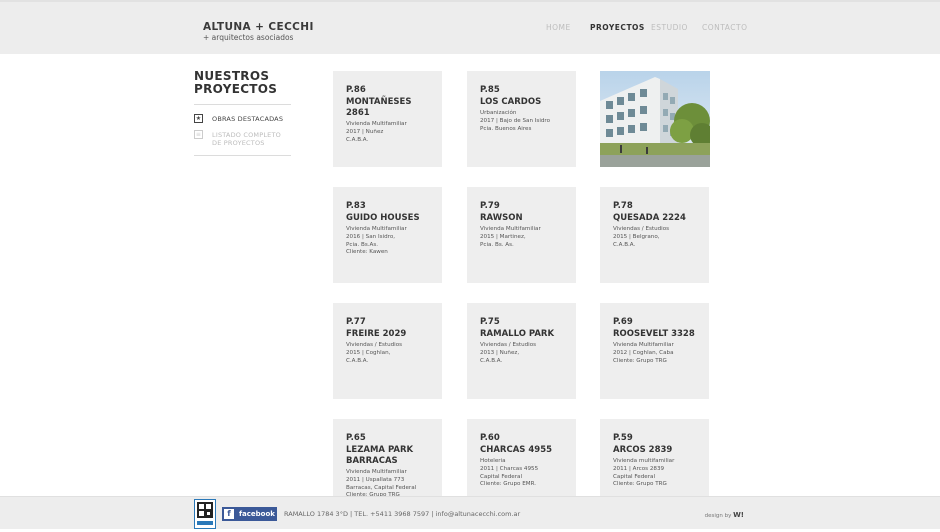 The width and height of the screenshot is (940, 532). Describe the element at coordinates (258, 27) in the screenshot. I see `logo-title: ALTUNA + CECCHI` at that location.